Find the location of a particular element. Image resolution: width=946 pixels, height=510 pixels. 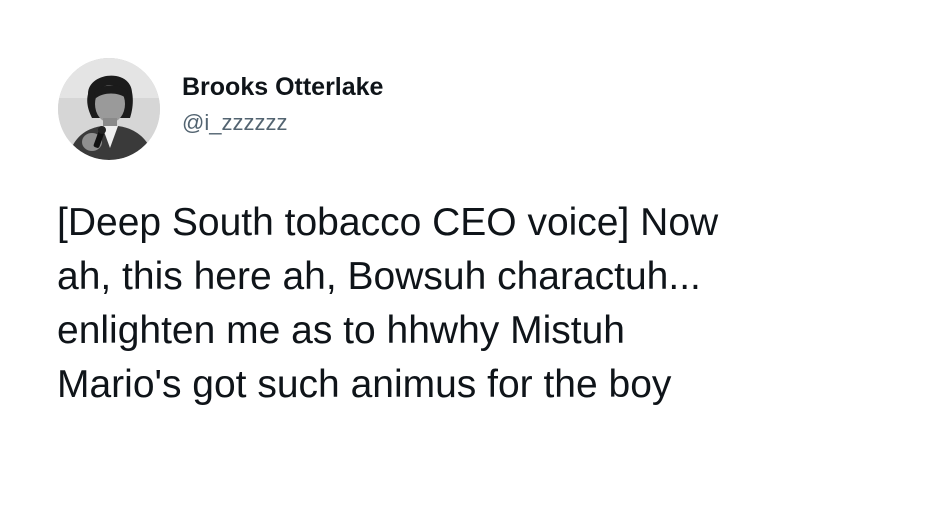

author-display-name: Brooks Otterlake is located at coordinates (282, 87).